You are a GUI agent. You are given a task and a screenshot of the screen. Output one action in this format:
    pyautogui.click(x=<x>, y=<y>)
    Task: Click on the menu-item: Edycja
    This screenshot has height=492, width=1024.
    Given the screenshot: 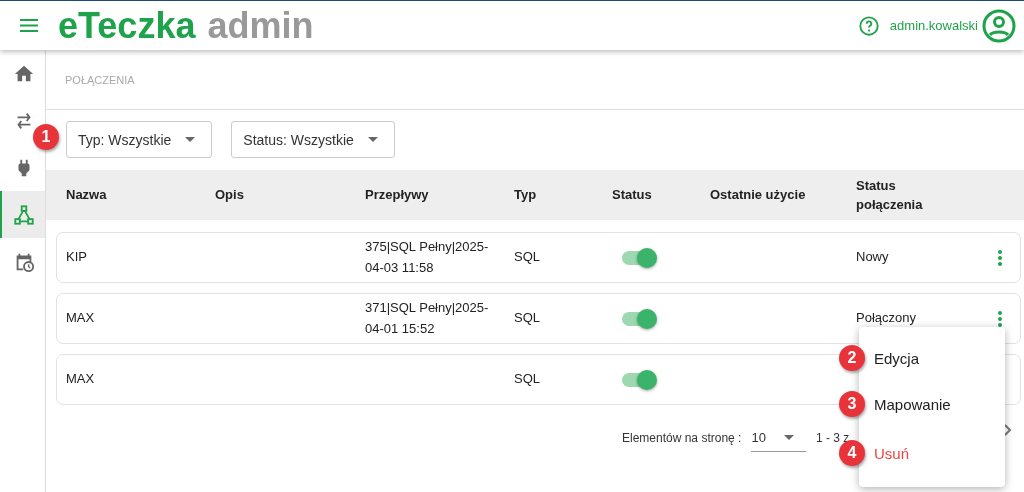 What is the action you would take?
    pyautogui.click(x=936, y=358)
    